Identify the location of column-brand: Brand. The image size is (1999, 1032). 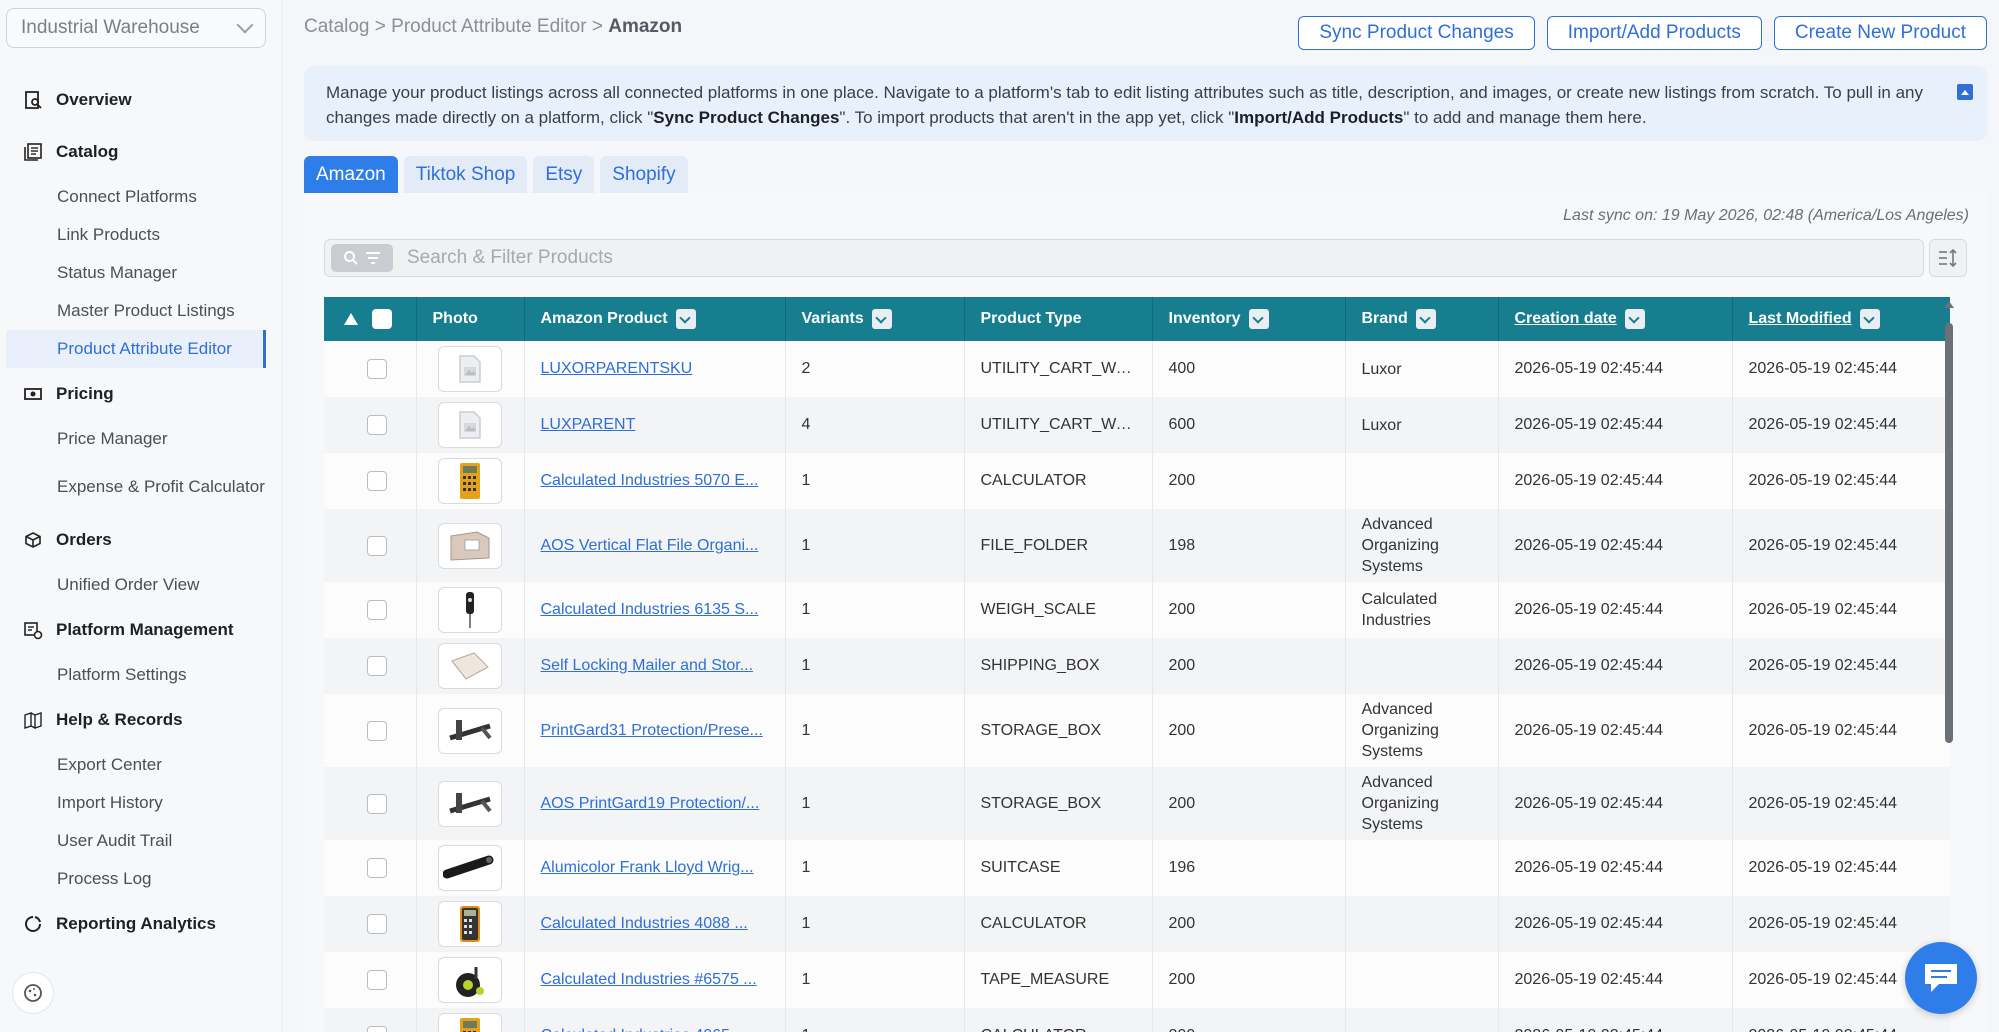
(1422, 319).